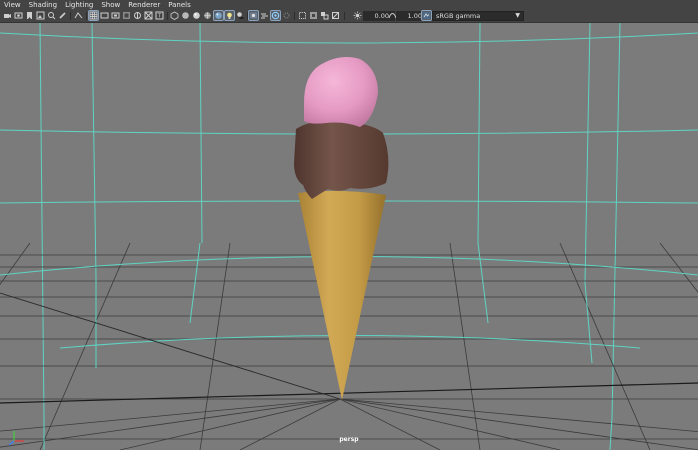 This screenshot has height=450, width=698. Describe the element at coordinates (275, 15) in the screenshot. I see `anti-aliasing-icon` at that location.